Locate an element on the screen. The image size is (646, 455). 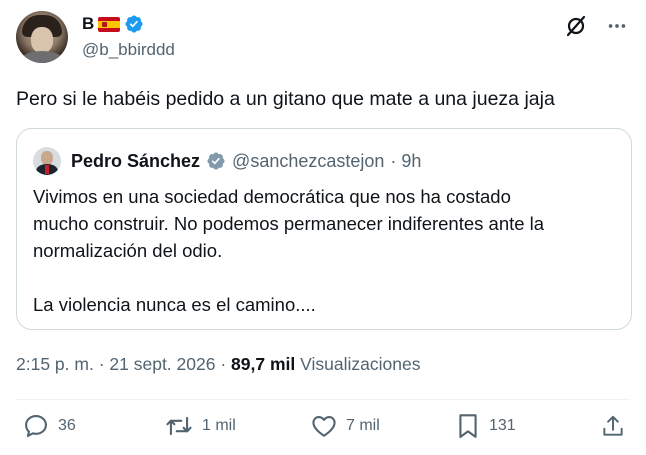
quoted-text-line: normalización del odio. is located at coordinates (128, 250).